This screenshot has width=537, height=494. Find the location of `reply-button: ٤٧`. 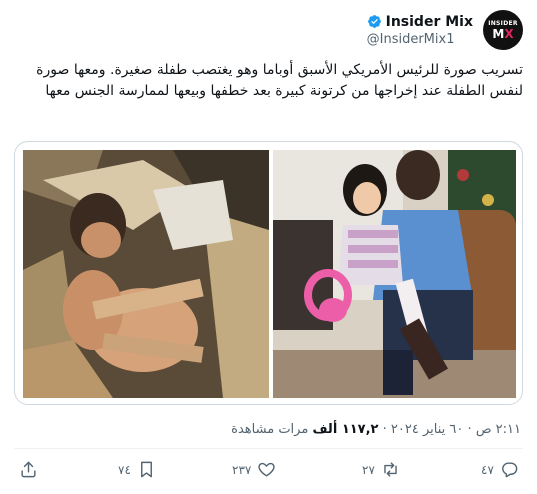

reply-button: ٤٧ is located at coordinates (500, 469).